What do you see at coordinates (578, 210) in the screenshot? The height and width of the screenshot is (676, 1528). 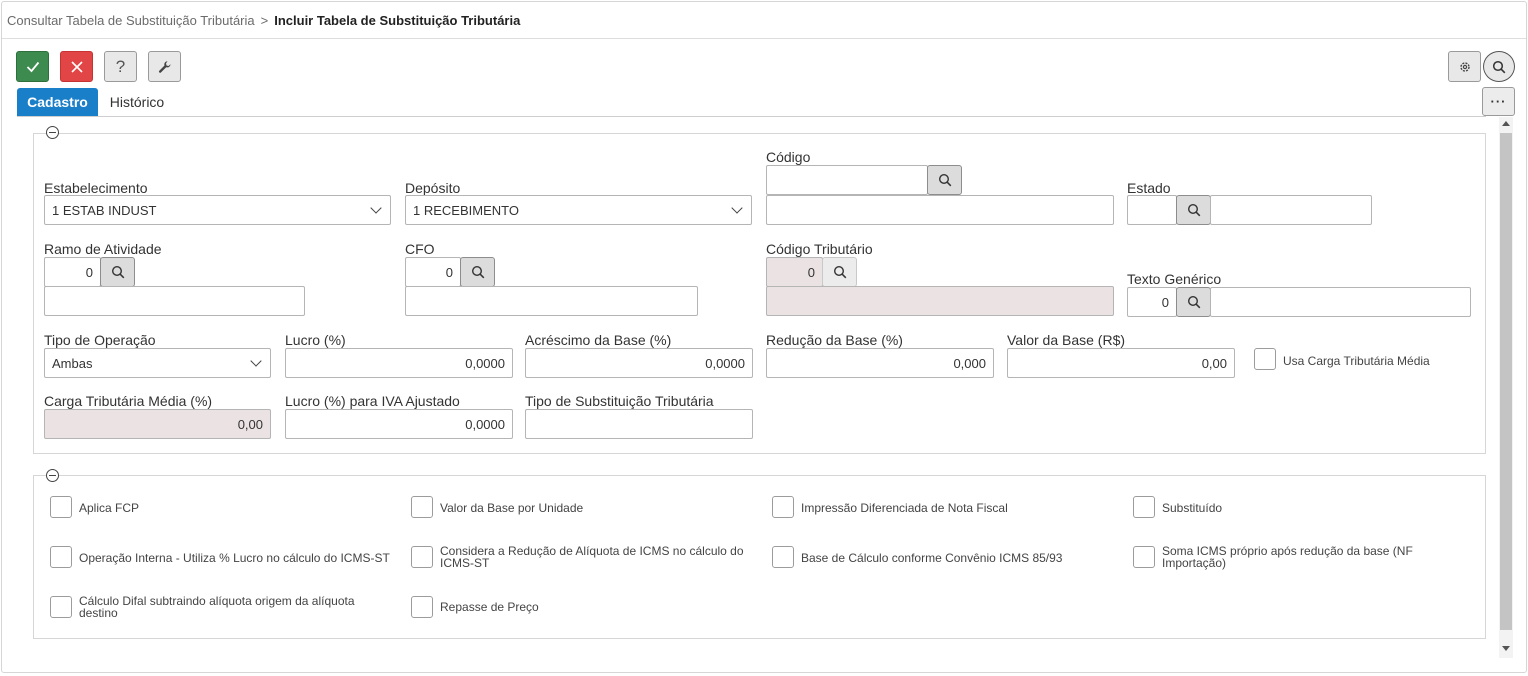 I see `deposito-select: 1 RECEBIMENTO` at bounding box center [578, 210].